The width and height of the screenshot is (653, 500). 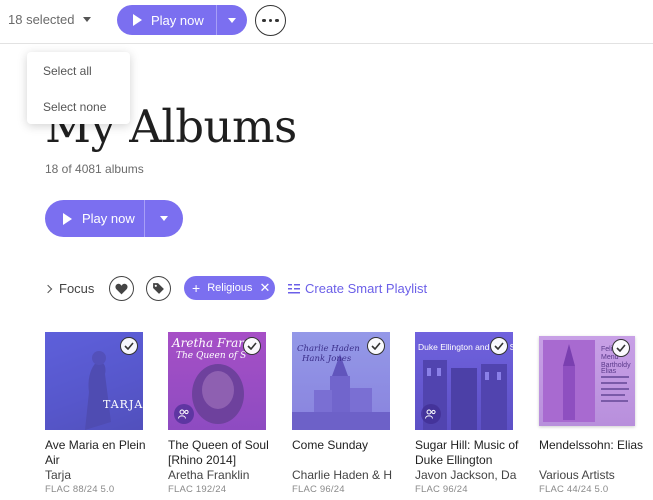 What do you see at coordinates (78, 88) in the screenshot?
I see `selection-menu: Select all Select none` at bounding box center [78, 88].